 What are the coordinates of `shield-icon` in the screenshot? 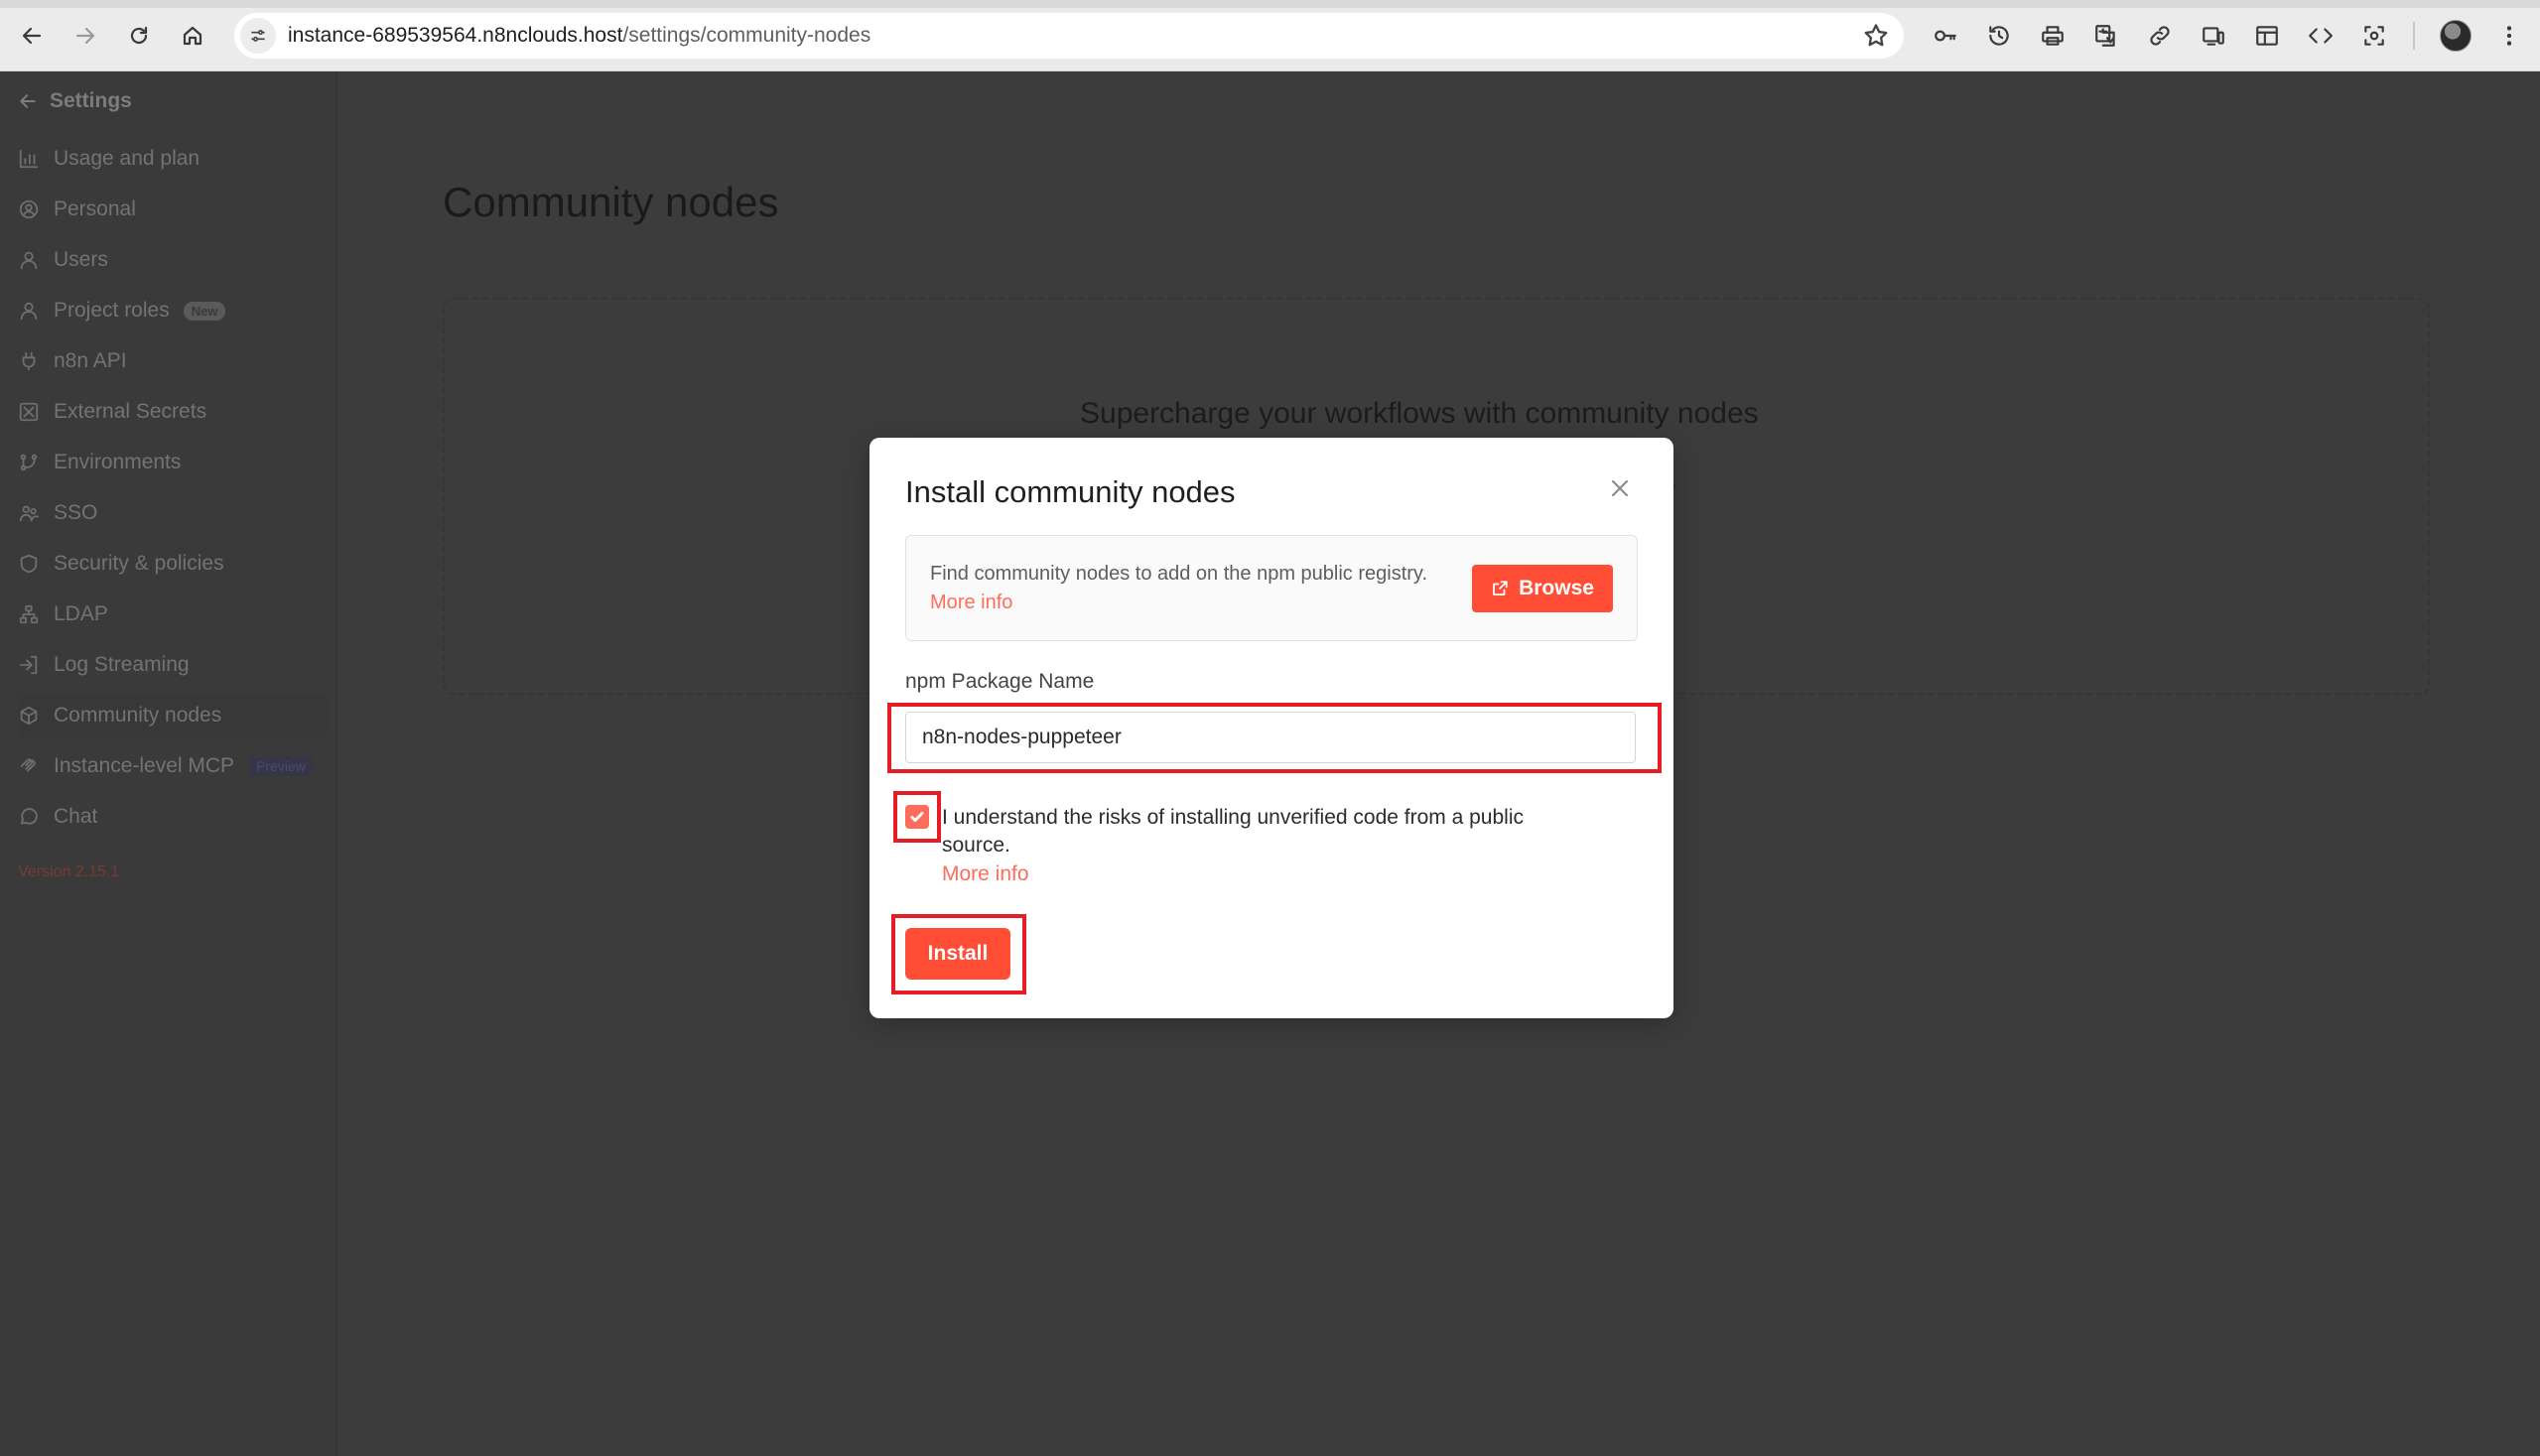 It's located at (29, 564).